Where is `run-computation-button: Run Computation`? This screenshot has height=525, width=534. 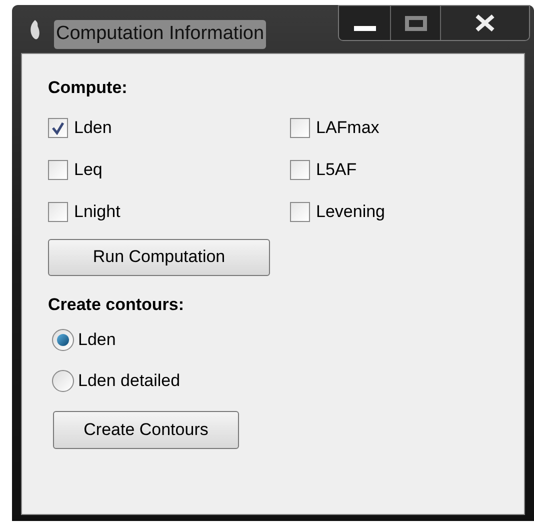
run-computation-button: Run Computation is located at coordinates (159, 257).